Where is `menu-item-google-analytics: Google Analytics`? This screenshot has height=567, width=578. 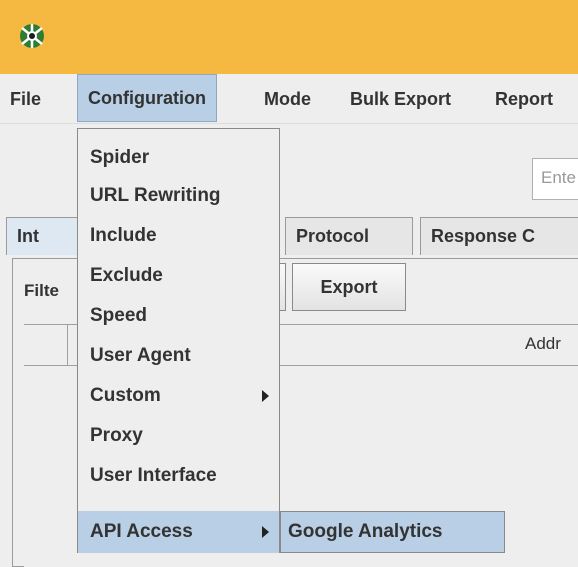 menu-item-google-analytics: Google Analytics is located at coordinates (365, 532).